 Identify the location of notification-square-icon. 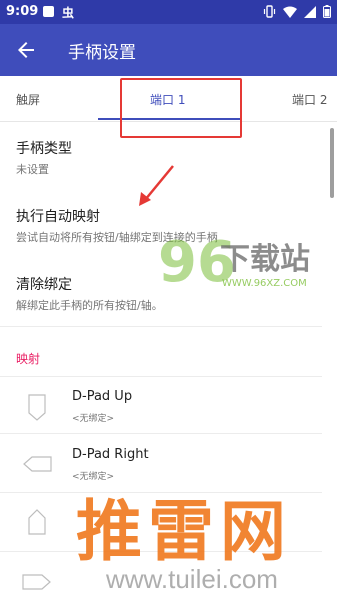
(48, 11).